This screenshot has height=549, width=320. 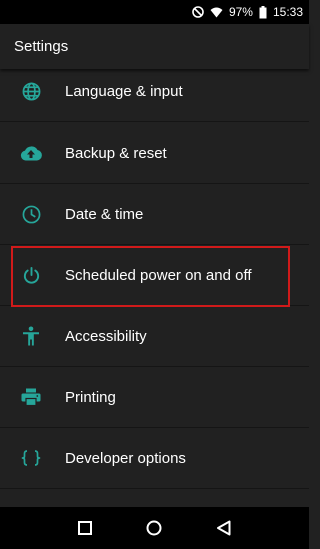 What do you see at coordinates (116, 153) in the screenshot?
I see `settings-item-label: Backup & reset` at bounding box center [116, 153].